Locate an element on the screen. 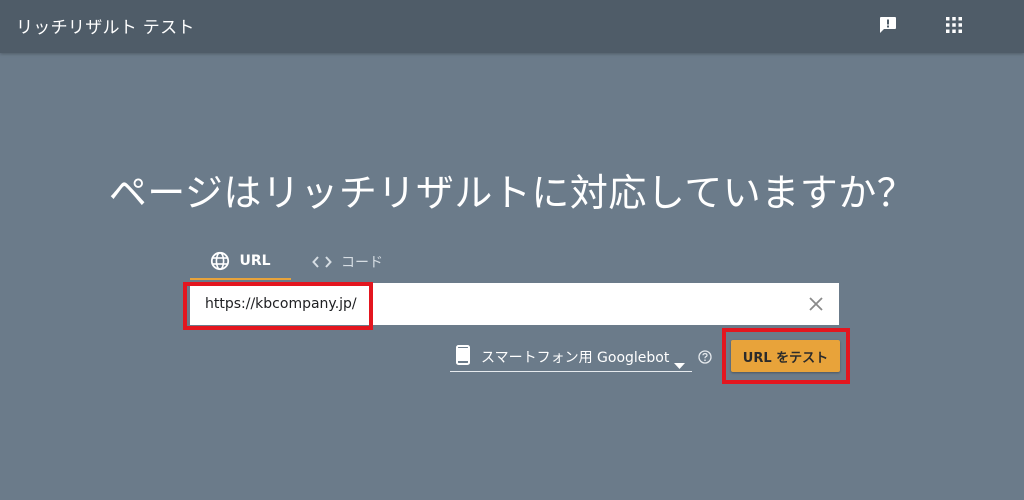 Image resolution: width=1024 pixels, height=500 pixels. code-brackets-icon is located at coordinates (322, 262).